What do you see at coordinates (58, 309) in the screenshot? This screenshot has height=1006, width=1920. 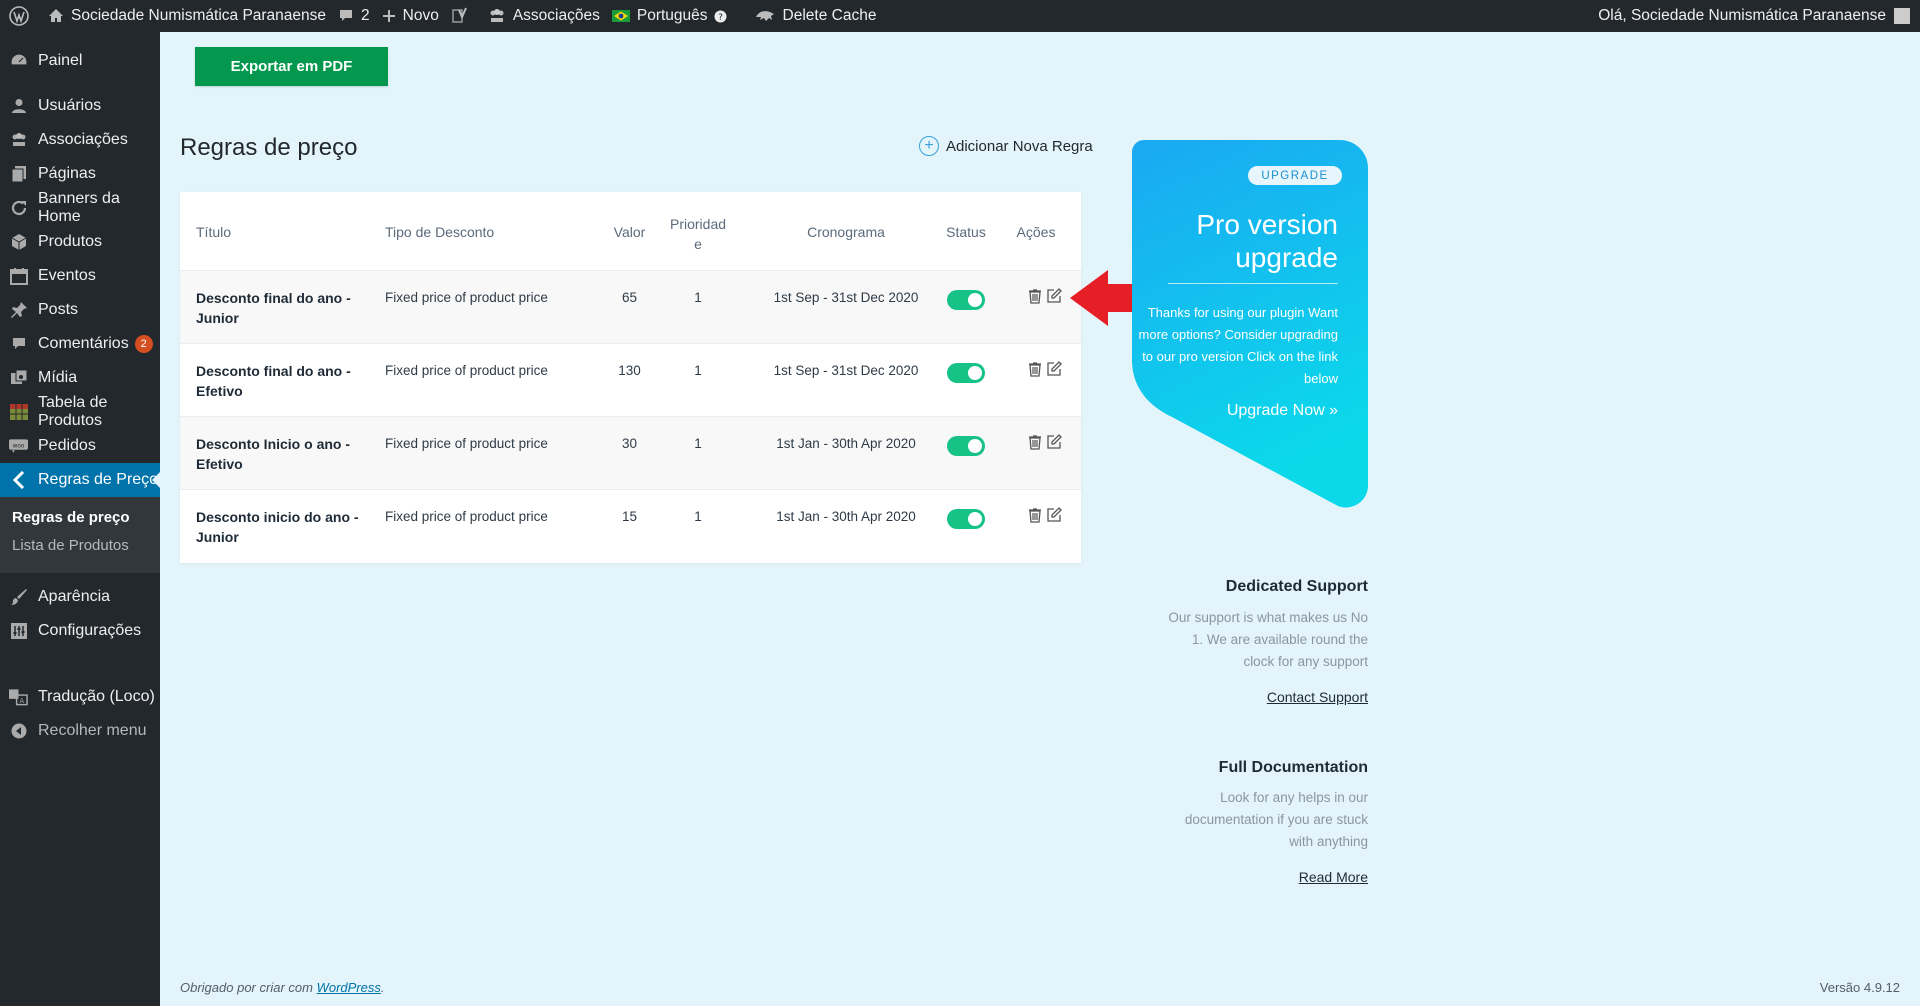 I see `sidebar-item-label: Posts` at bounding box center [58, 309].